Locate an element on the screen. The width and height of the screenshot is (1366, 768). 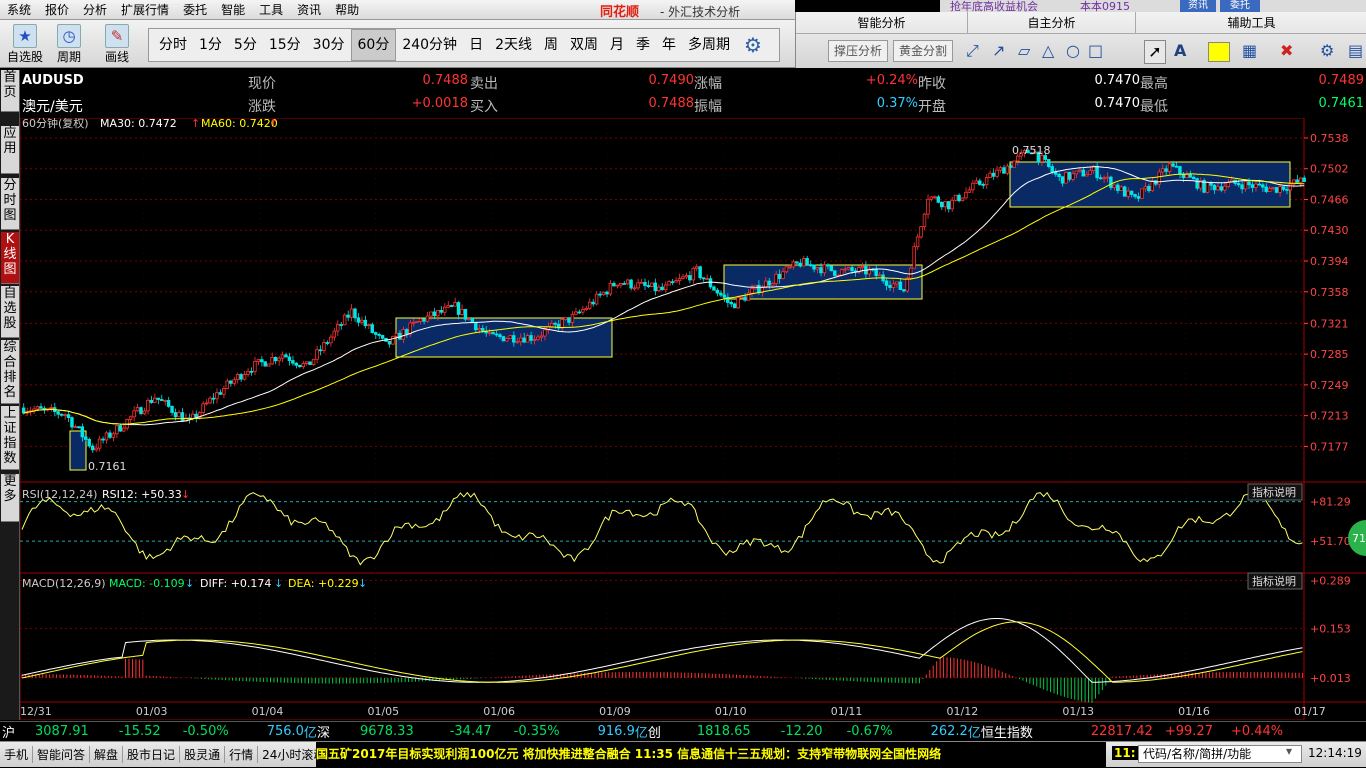
golden-section-button: 黄金分割 is located at coordinates (923, 51).